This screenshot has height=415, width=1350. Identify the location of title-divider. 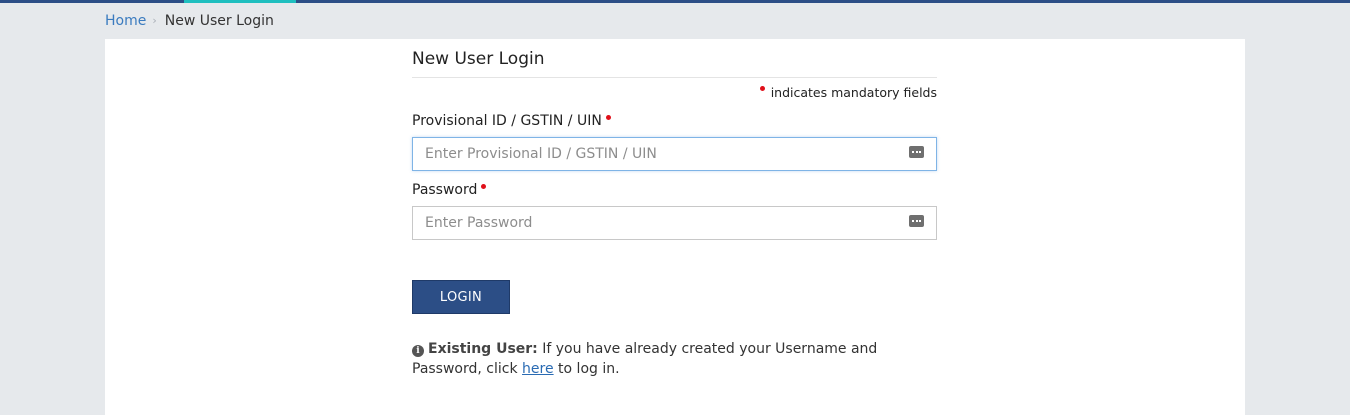
(674, 77).